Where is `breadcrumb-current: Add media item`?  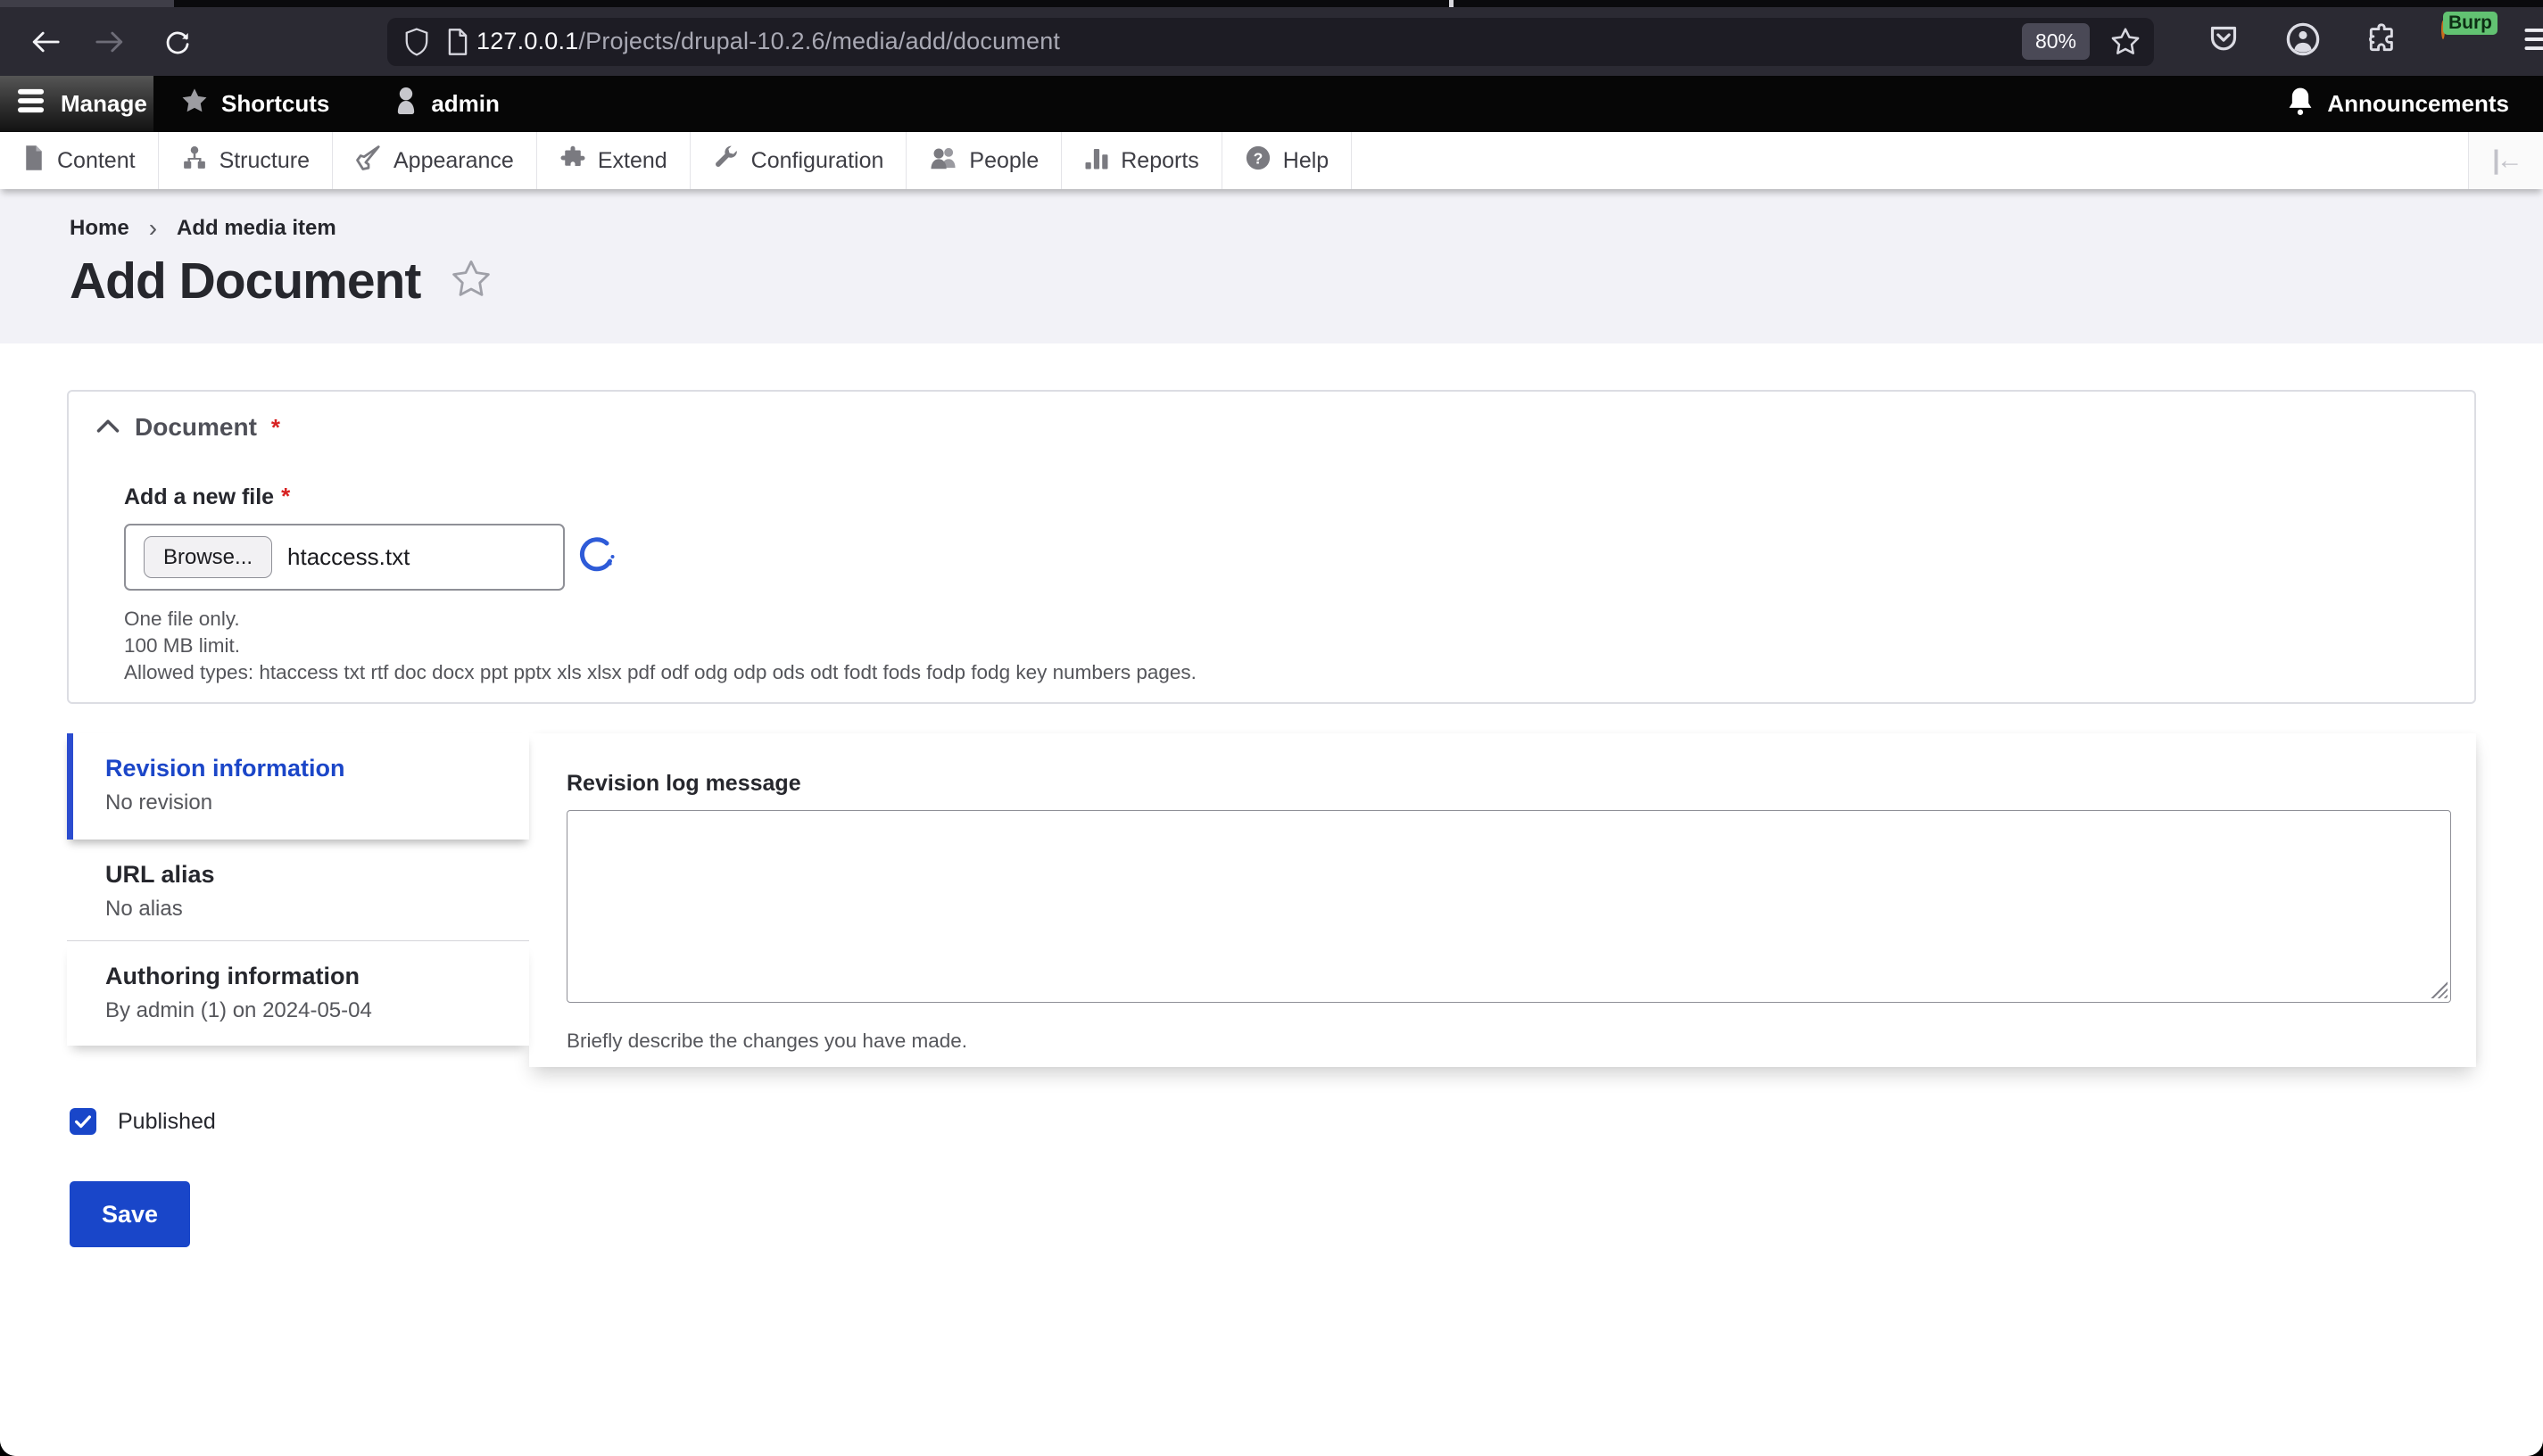
breadcrumb-current: Add media item is located at coordinates (256, 228).